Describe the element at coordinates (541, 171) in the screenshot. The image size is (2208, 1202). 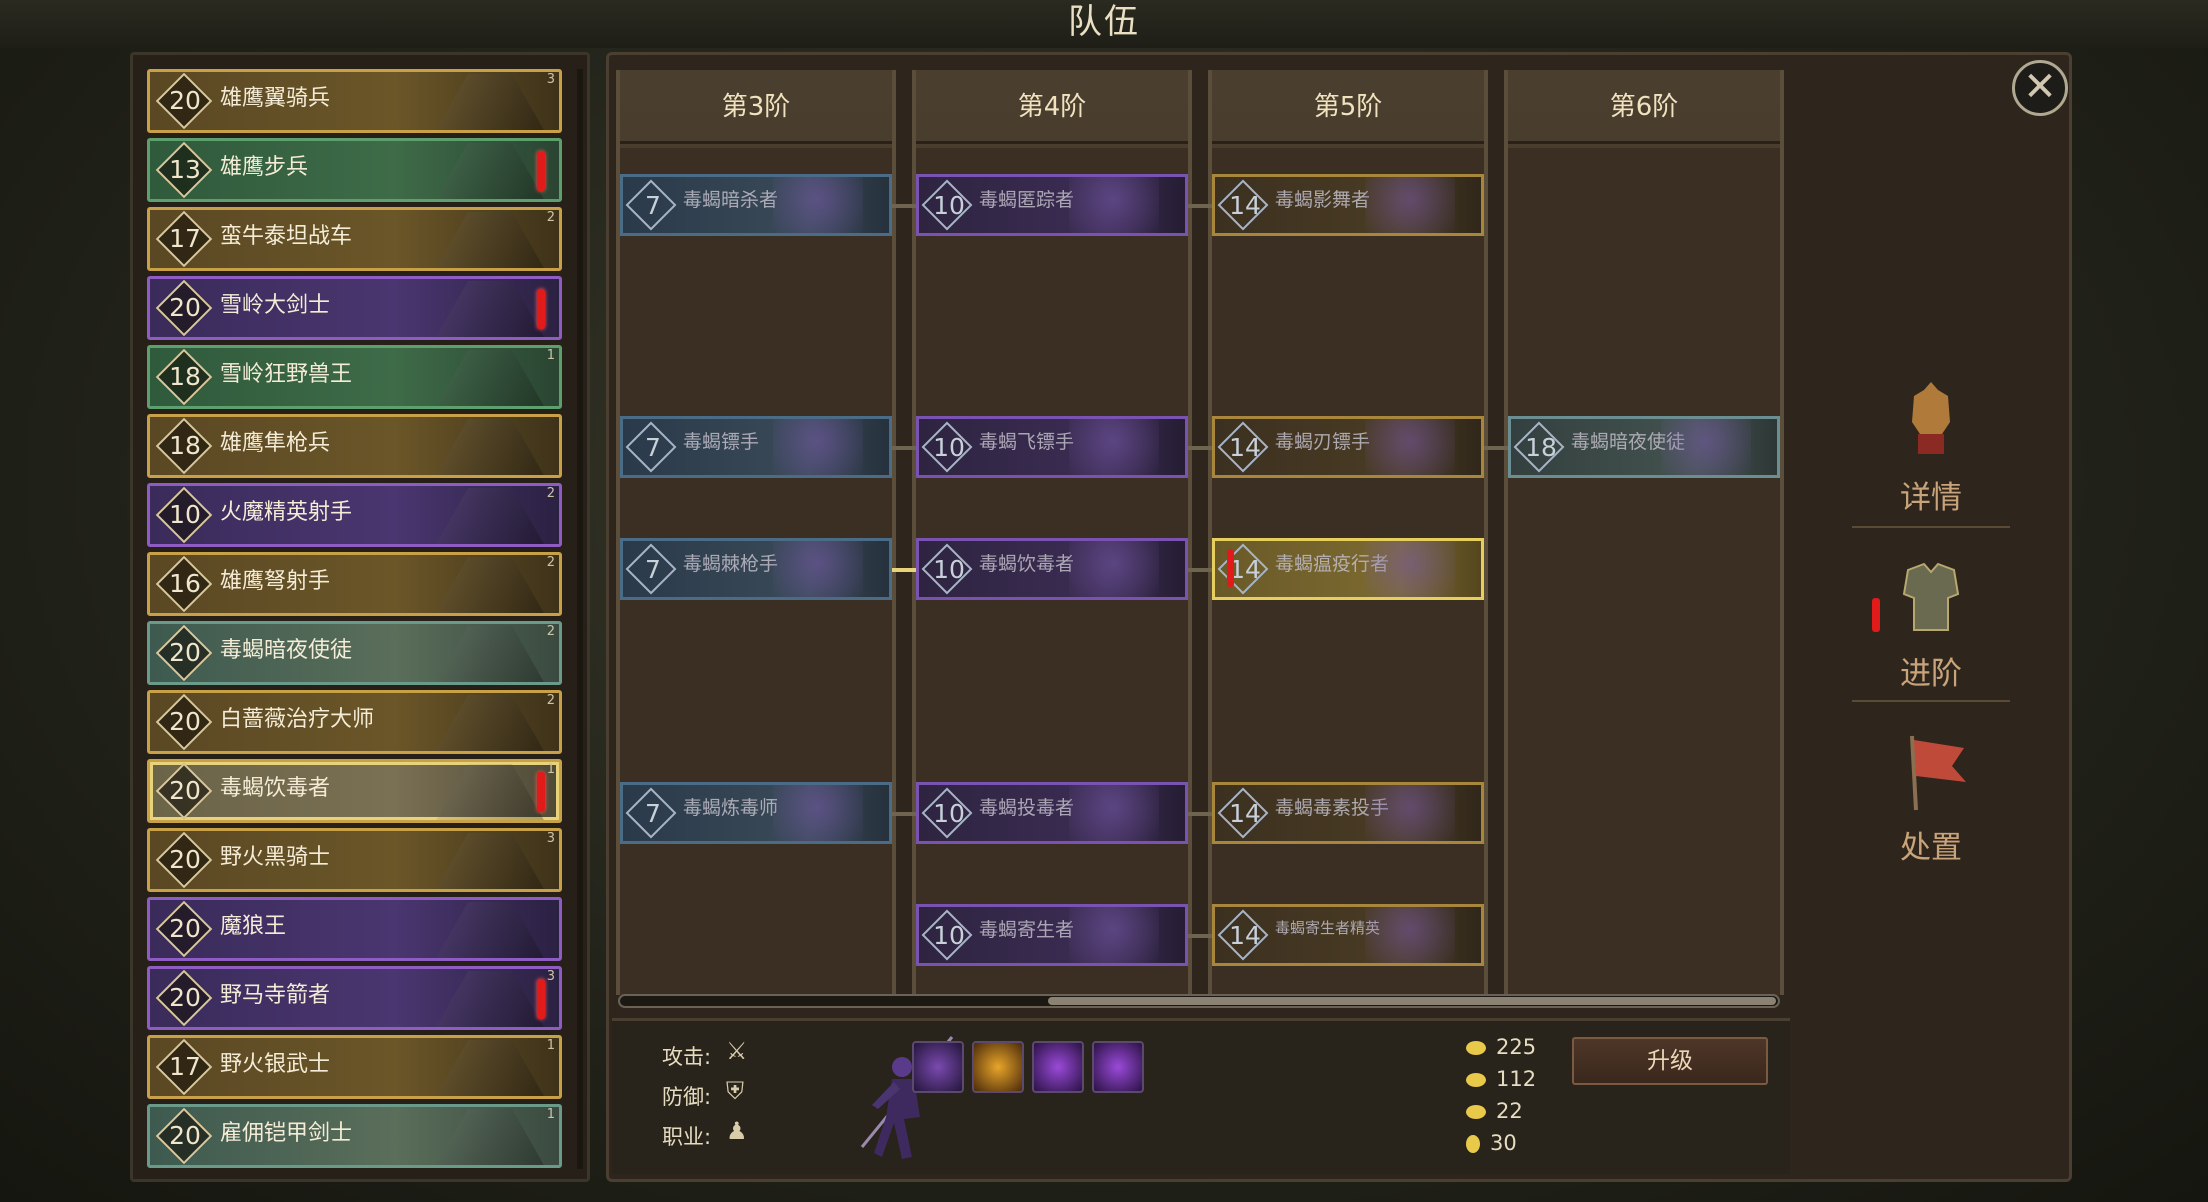
I see `alert-icon` at that location.